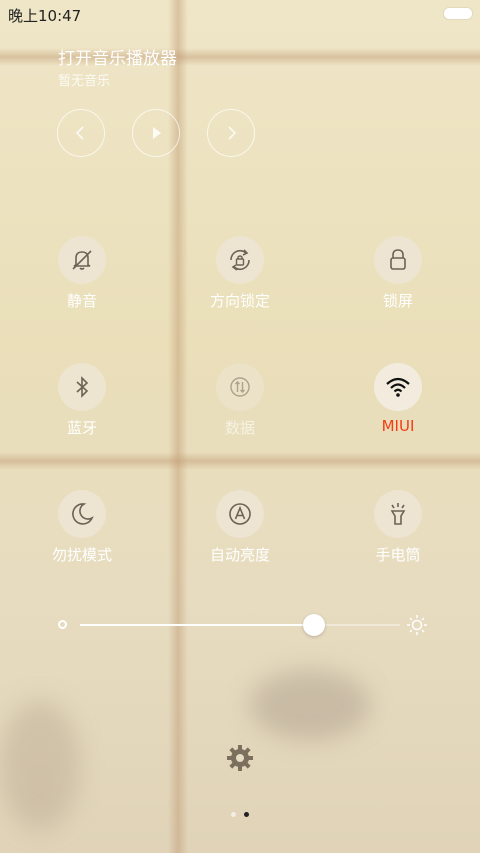 This screenshot has width=480, height=853. Describe the element at coordinates (84, 81) in the screenshot. I see `music-status: 暂无音乐` at that location.